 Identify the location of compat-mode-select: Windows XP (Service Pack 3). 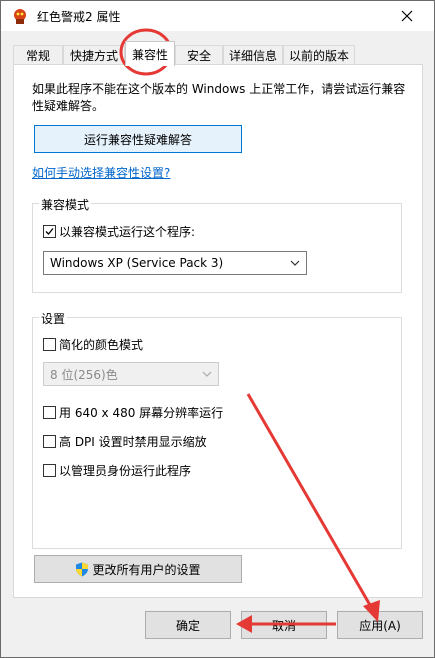
(175, 263).